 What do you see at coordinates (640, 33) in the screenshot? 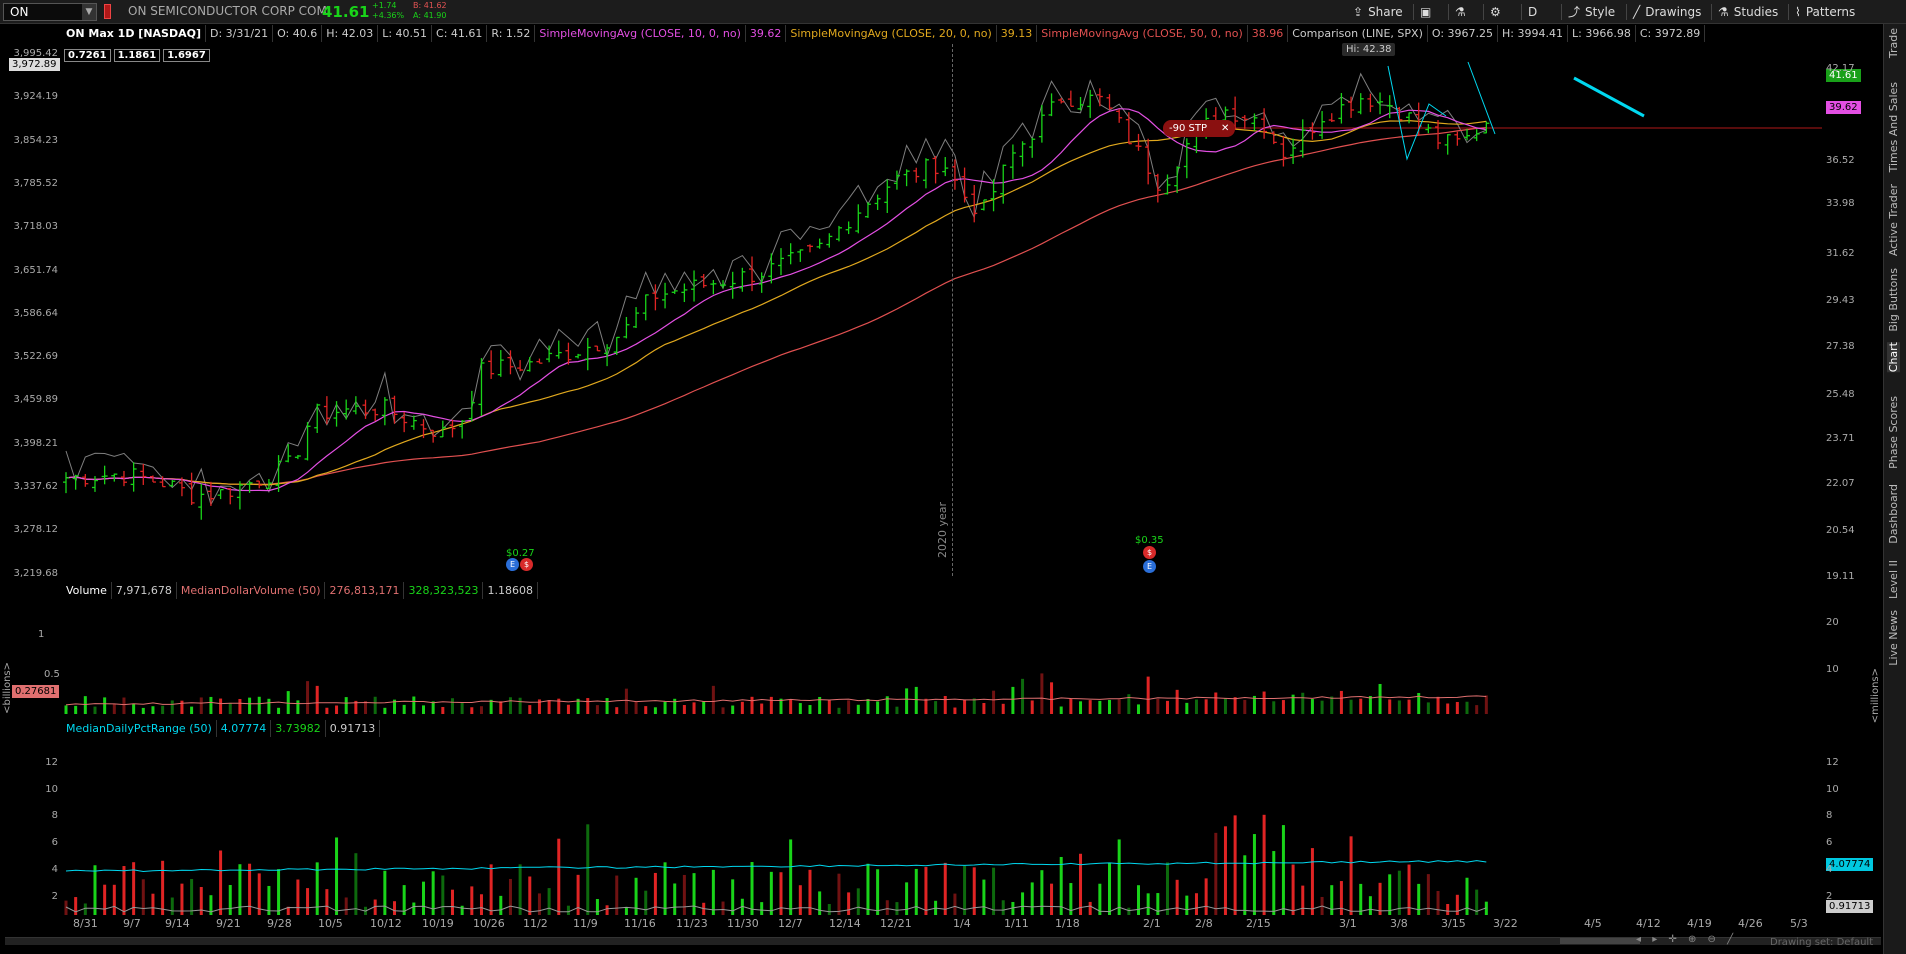
I see `sma10-label: SimpleMovingAvg (CLOSE, 10, 0, no)` at bounding box center [640, 33].